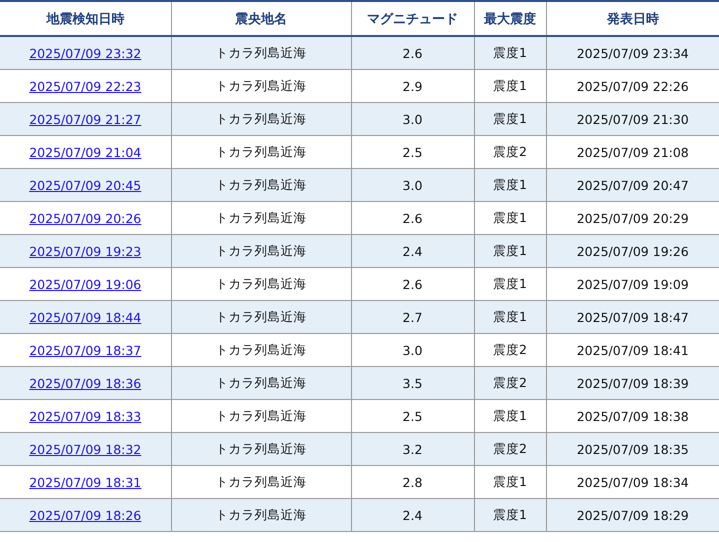 This screenshot has width=719, height=542. Describe the element at coordinates (85, 482) in the screenshot. I see `detection-time-link: 2025/07/09 18:31` at that location.